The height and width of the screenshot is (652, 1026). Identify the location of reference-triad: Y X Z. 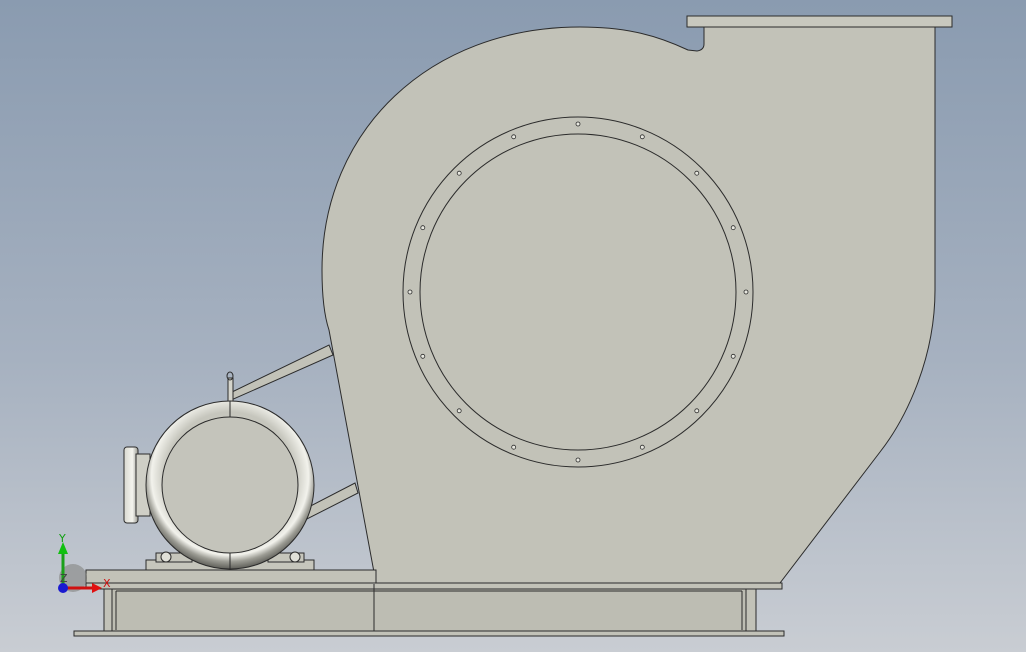
(84, 562).